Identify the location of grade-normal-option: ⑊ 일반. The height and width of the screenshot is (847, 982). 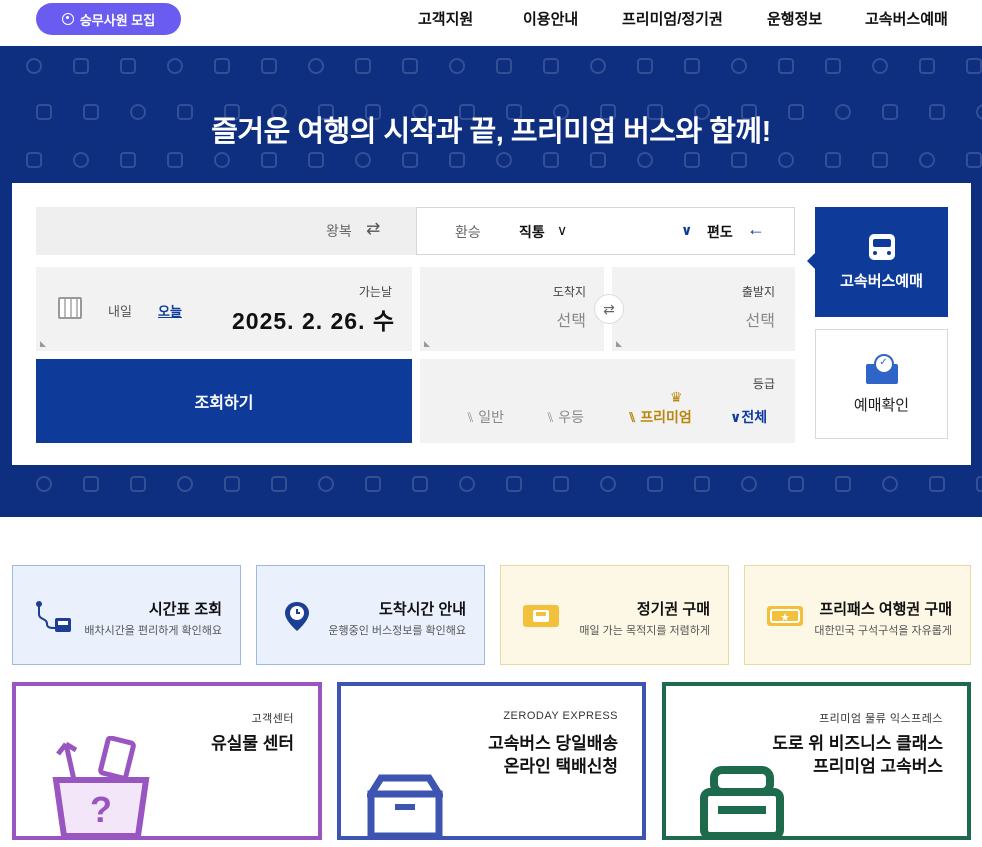
(485, 417).